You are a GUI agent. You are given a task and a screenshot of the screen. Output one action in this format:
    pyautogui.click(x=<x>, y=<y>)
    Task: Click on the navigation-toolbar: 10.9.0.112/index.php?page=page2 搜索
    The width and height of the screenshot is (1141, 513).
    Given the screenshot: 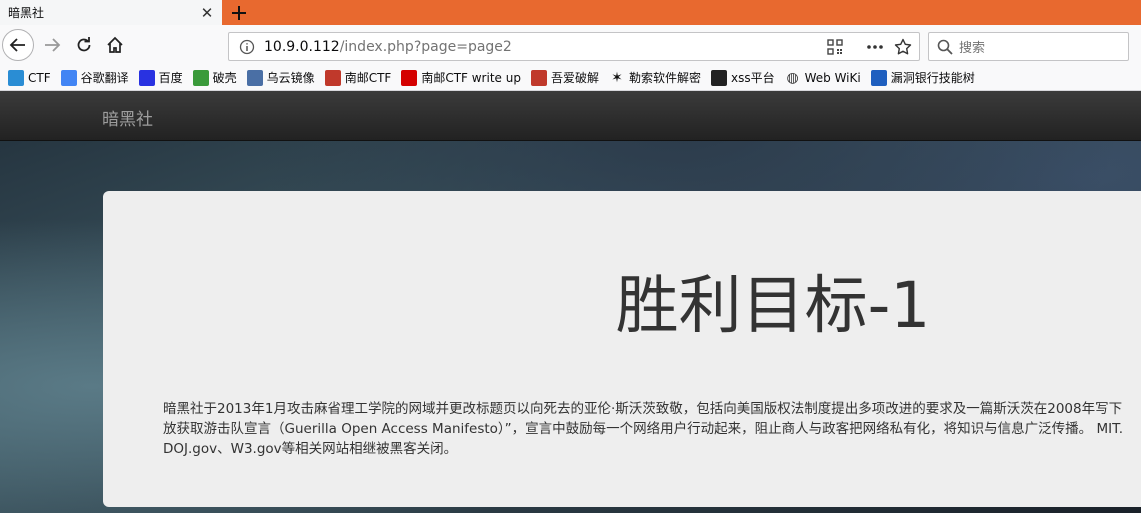 What is the action you would take?
    pyautogui.click(x=570, y=45)
    